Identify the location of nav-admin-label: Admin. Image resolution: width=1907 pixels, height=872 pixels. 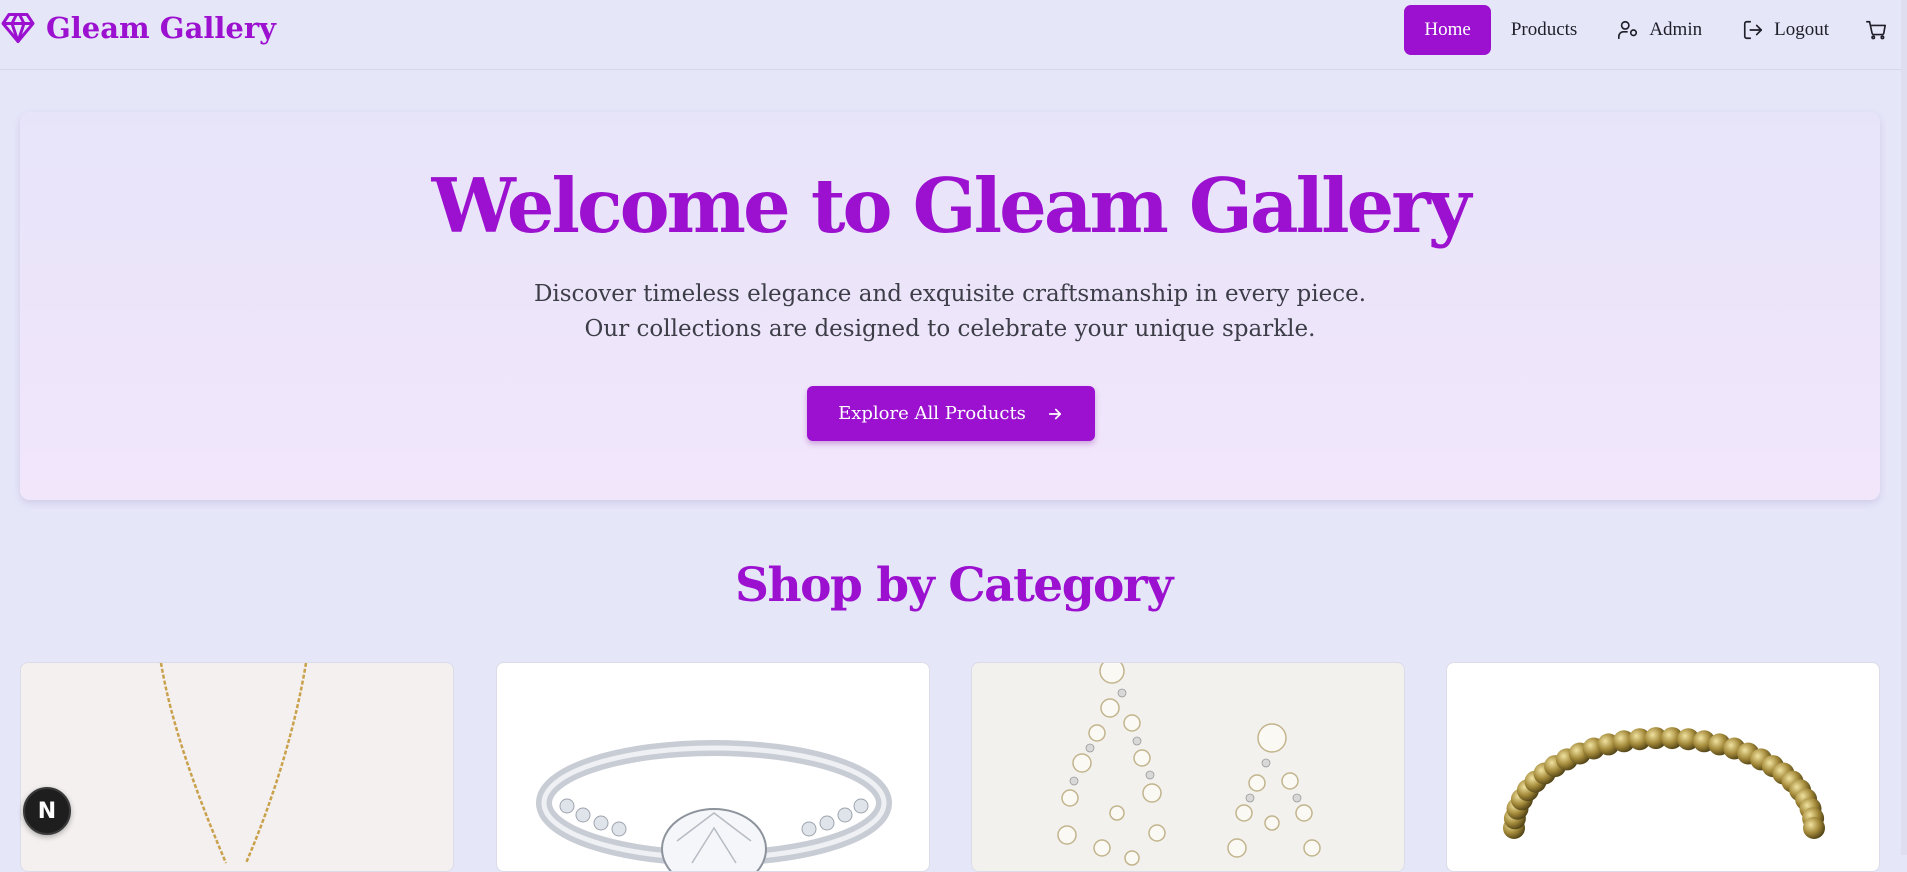
(1676, 29).